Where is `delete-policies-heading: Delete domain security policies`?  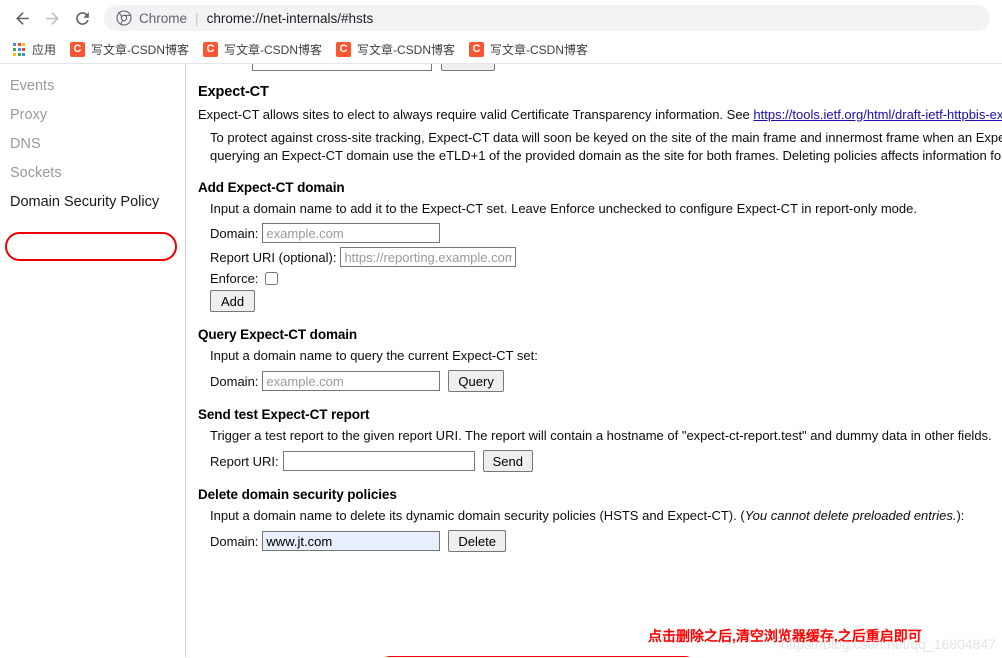
delete-policies-heading: Delete domain security policies is located at coordinates (297, 494).